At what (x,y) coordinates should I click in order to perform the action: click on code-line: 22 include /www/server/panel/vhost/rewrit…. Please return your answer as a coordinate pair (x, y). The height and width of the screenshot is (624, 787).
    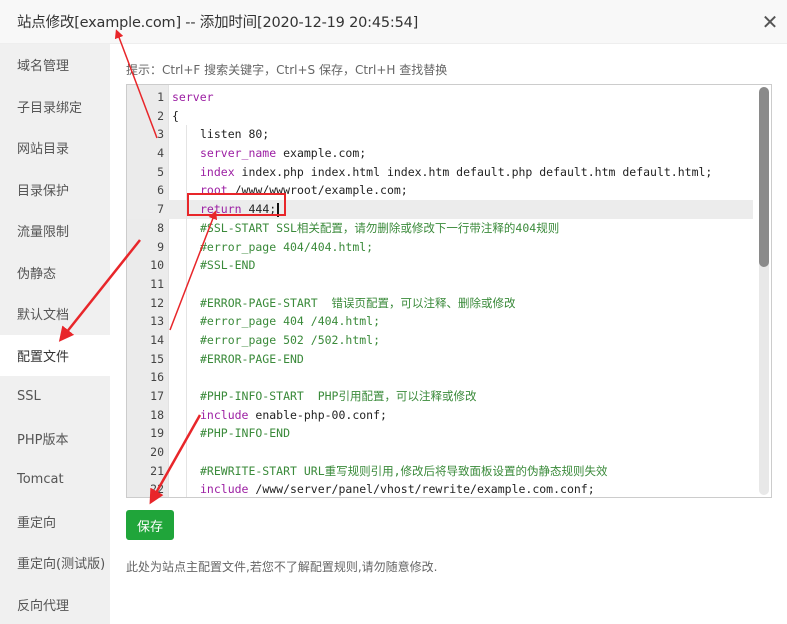
    Looking at the image, I should click on (440, 488).